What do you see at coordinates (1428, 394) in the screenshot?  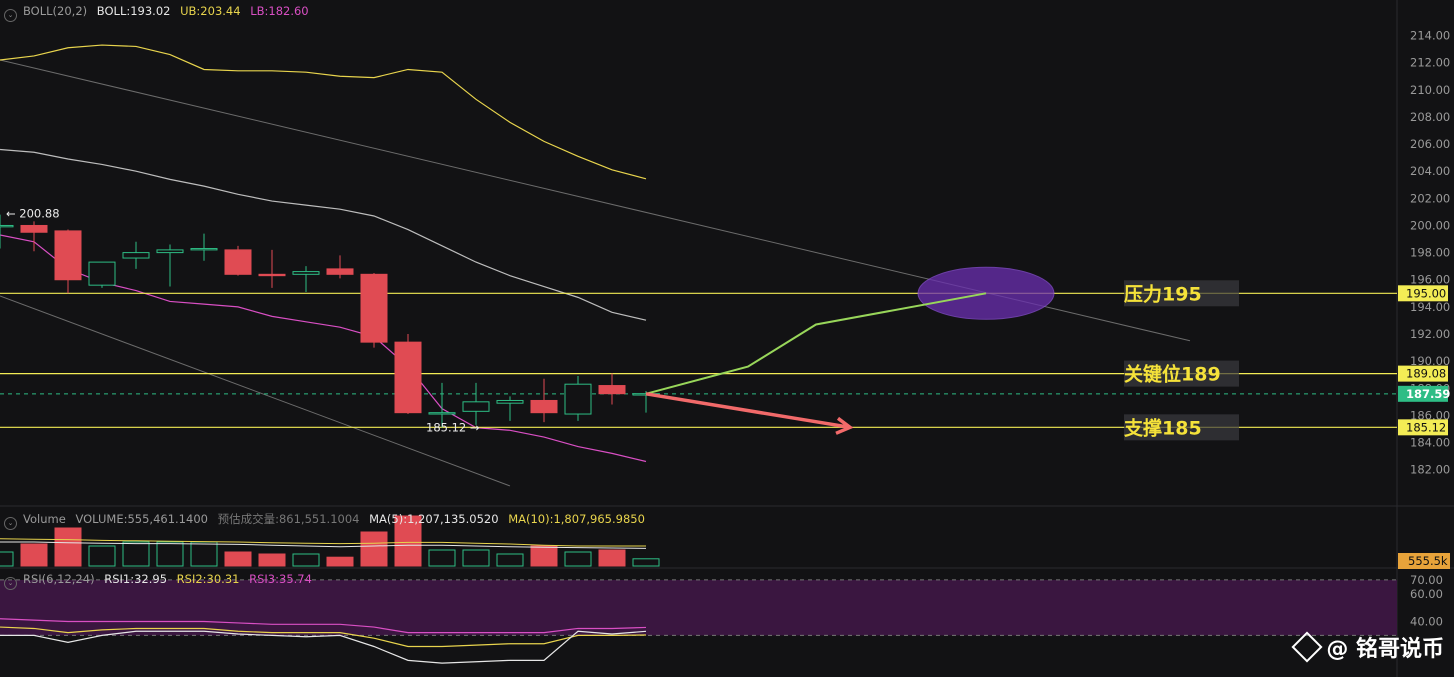 I see `current-price-tag: 187.59` at bounding box center [1428, 394].